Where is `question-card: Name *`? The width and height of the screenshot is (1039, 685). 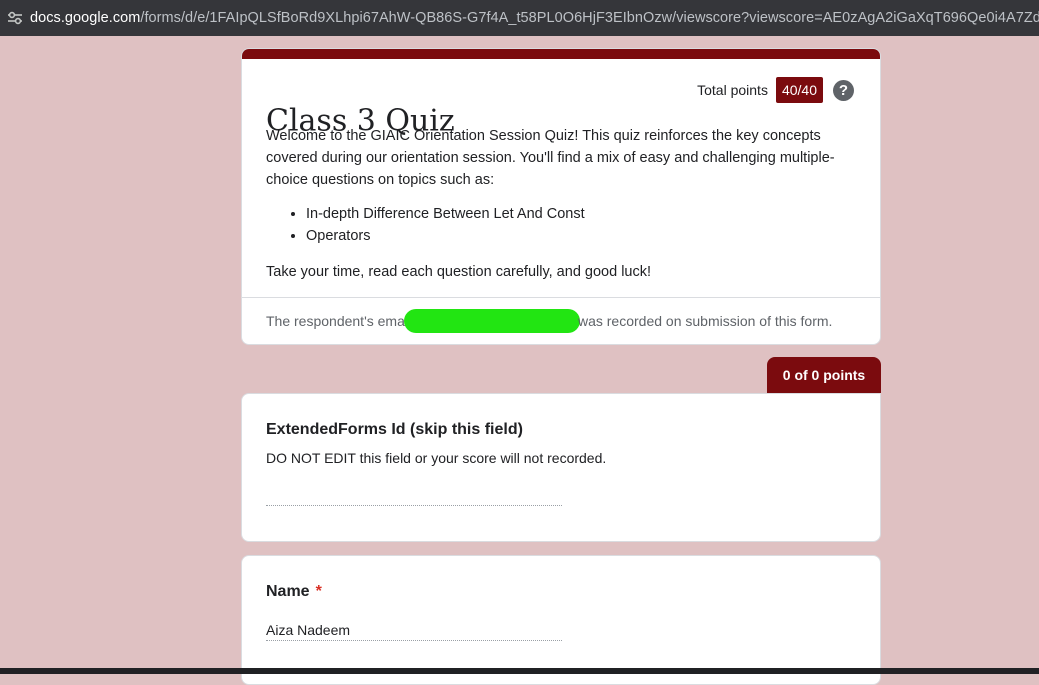
question-card: Name * is located at coordinates (561, 620).